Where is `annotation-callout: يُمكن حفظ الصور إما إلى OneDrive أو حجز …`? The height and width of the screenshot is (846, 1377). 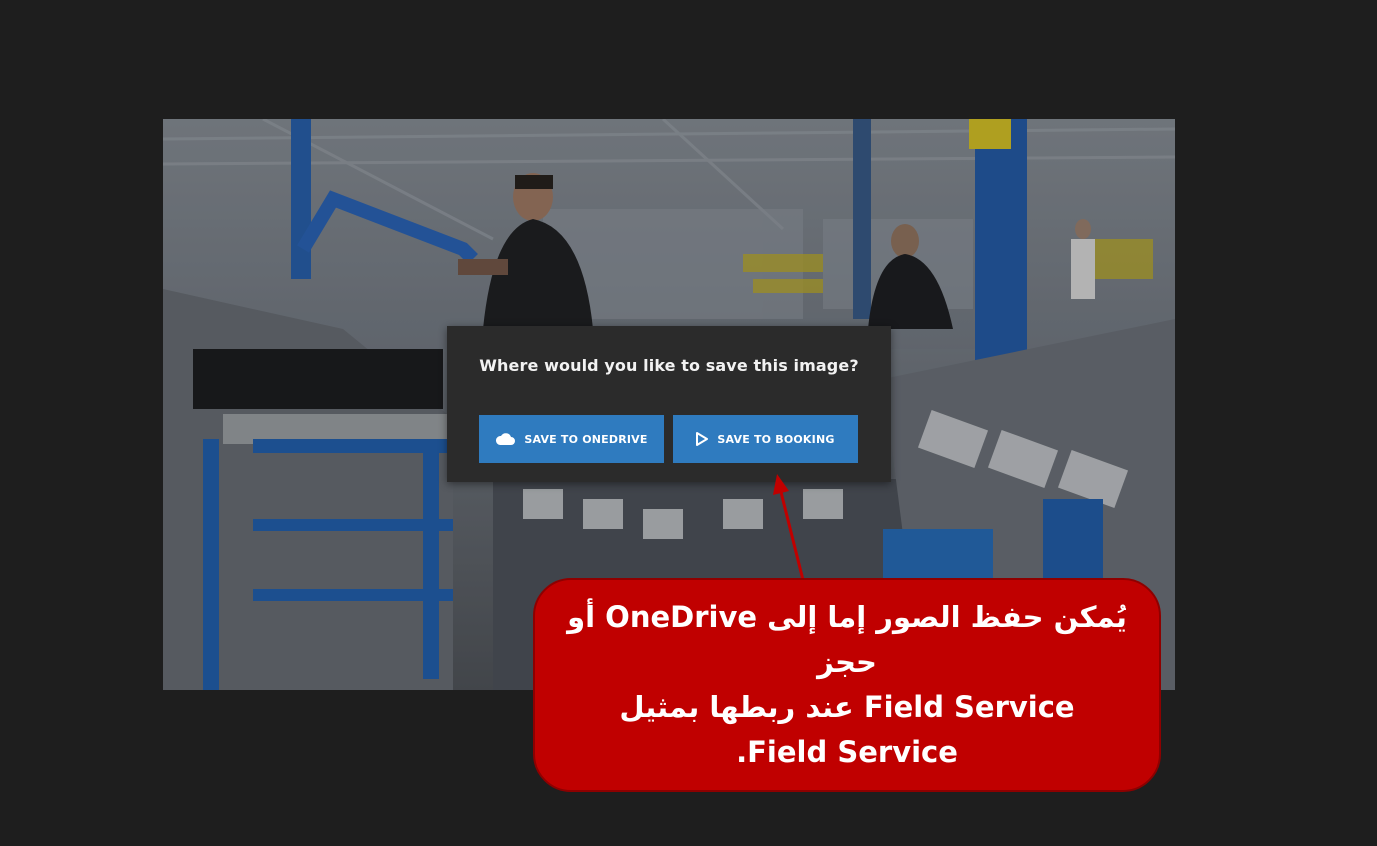
annotation-callout: يُمكن حفظ الصور إما إلى OneDrive أو حجز … is located at coordinates (847, 685).